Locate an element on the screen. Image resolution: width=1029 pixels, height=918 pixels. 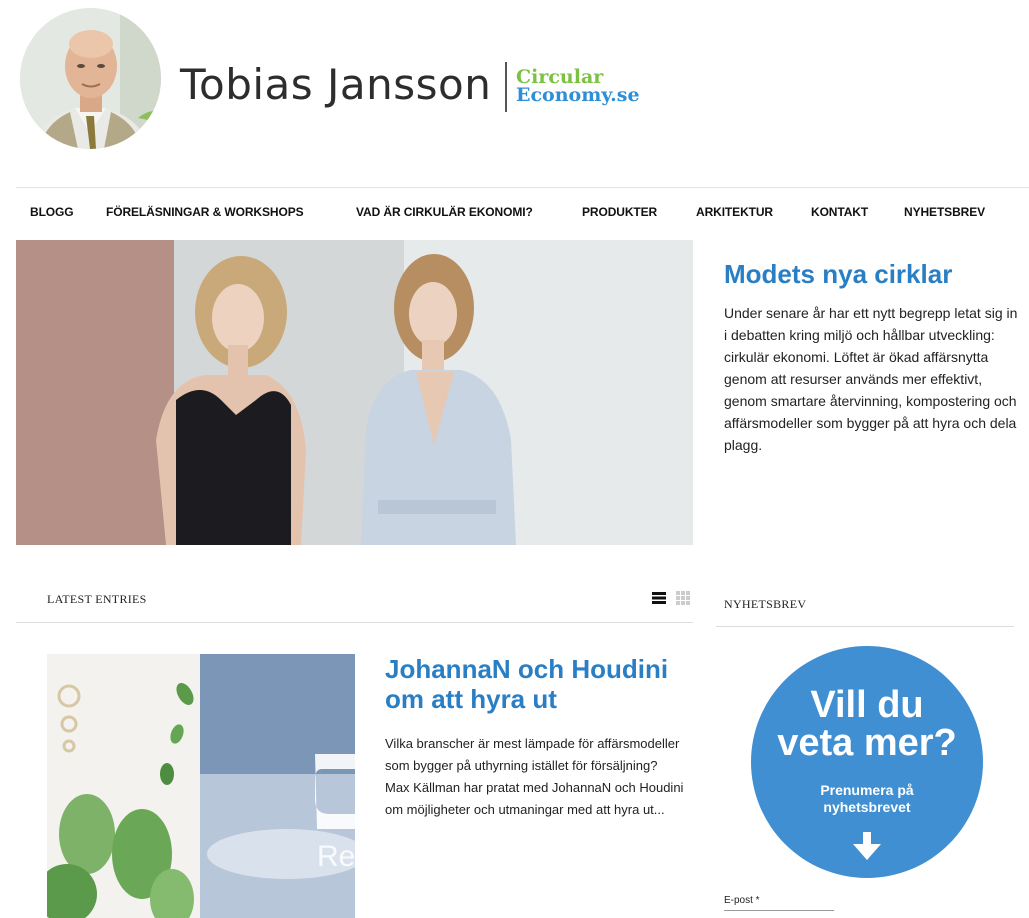
nav-item-arkitektur: ARKITEKTUR is located at coordinates (734, 212).